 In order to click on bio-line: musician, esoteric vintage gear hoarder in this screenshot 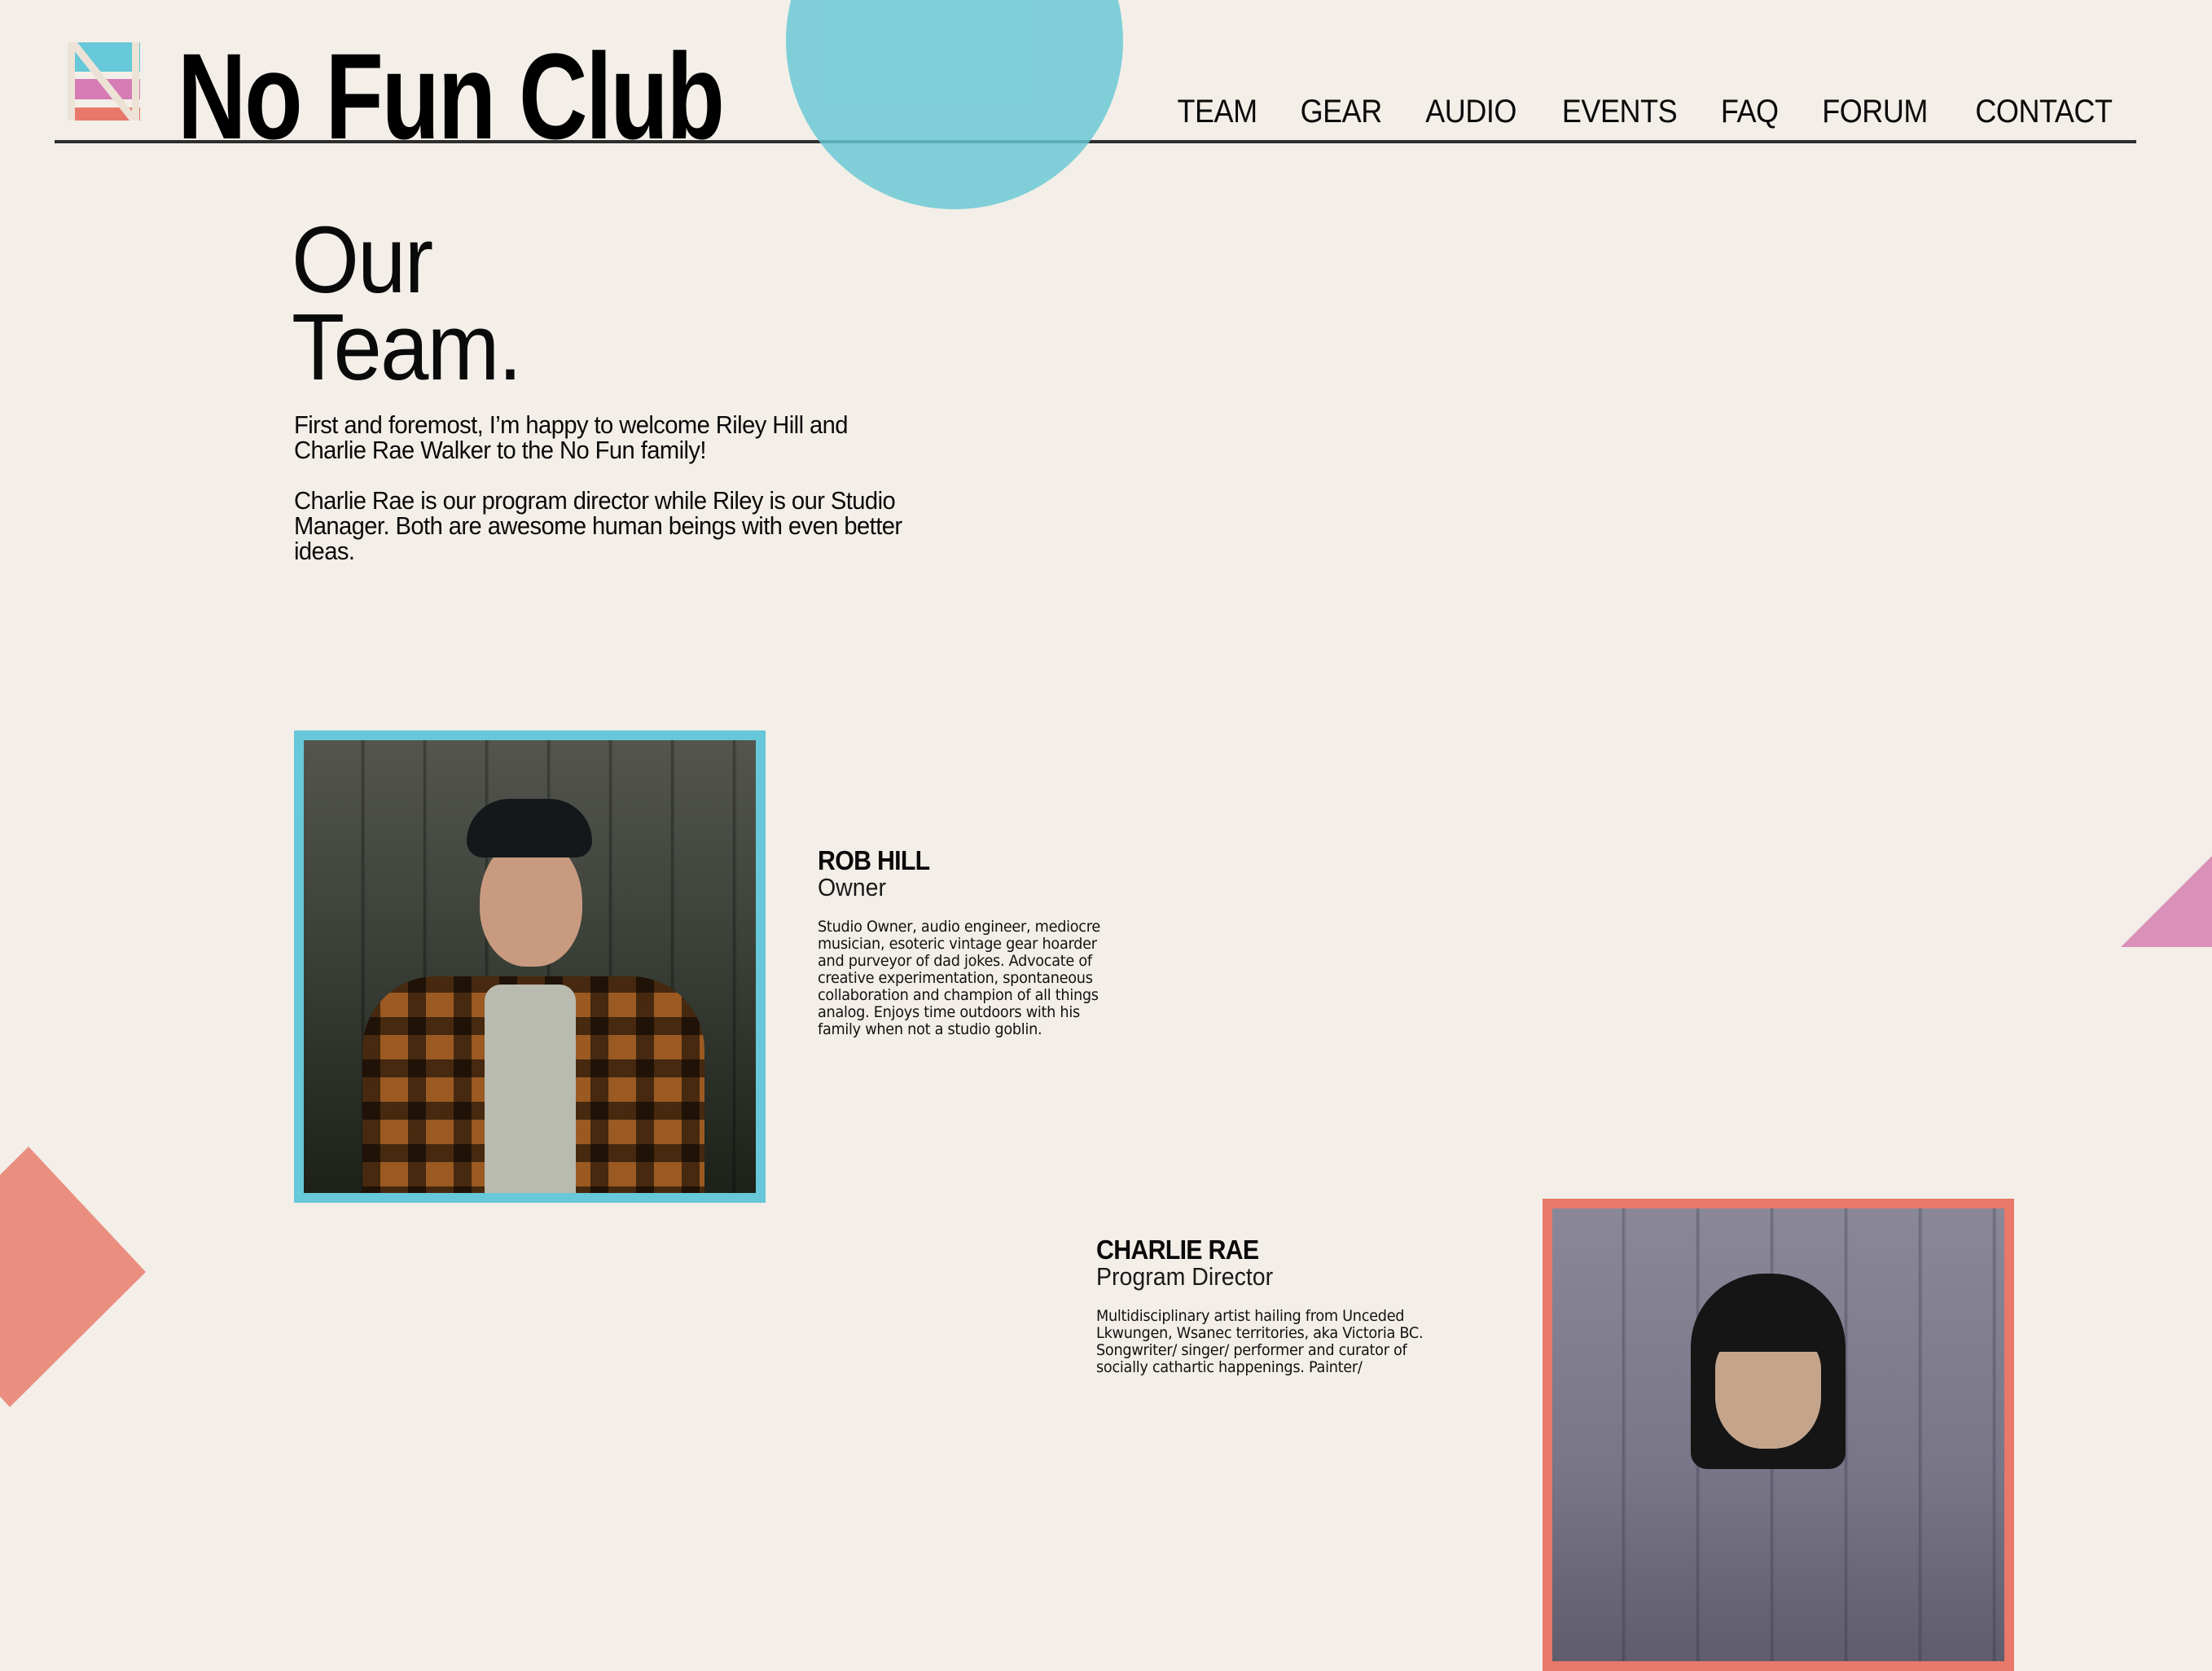, I will do `click(958, 944)`.